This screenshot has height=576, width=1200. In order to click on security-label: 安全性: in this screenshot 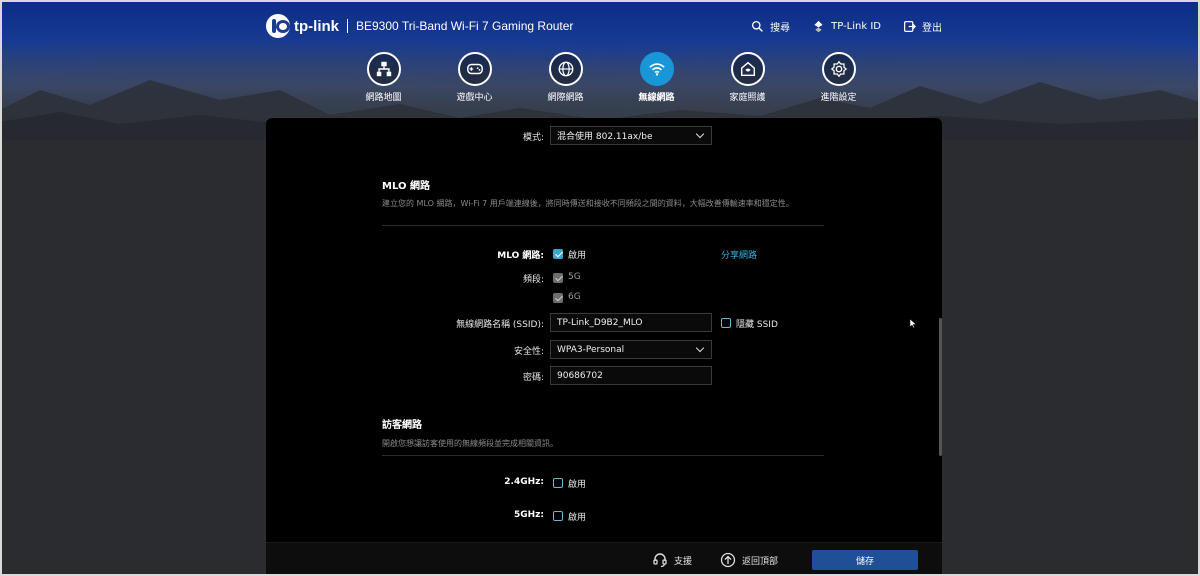, I will do `click(528, 352)`.